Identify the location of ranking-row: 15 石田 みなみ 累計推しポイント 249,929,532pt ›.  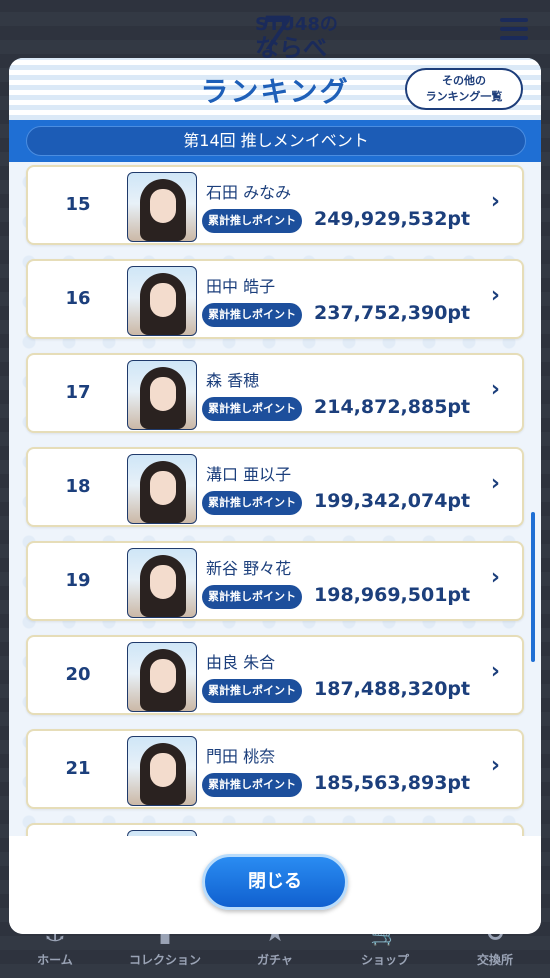
(275, 205).